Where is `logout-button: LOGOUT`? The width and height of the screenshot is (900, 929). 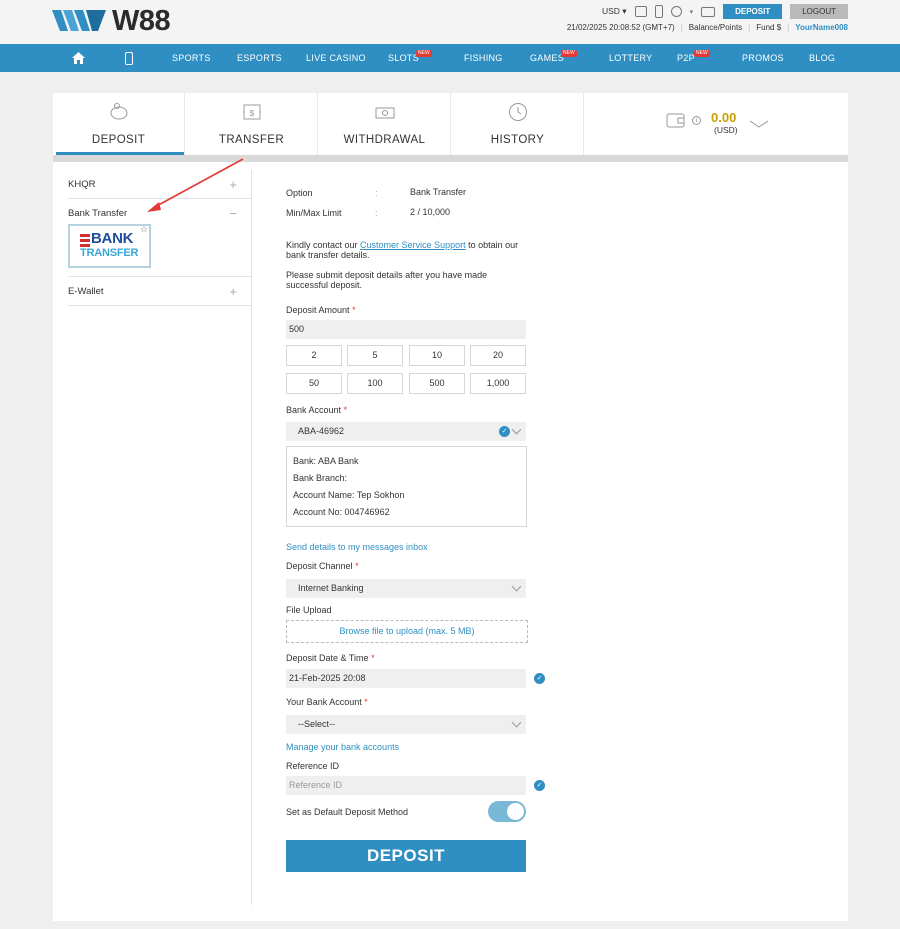
logout-button: LOGOUT is located at coordinates (819, 11).